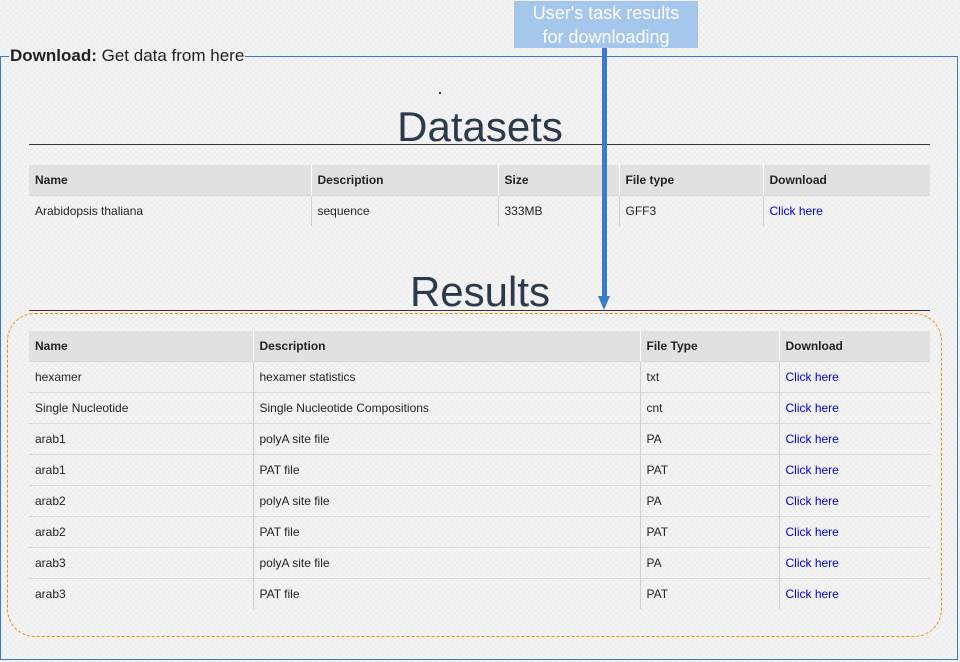  What do you see at coordinates (606, 13) in the screenshot?
I see `callout-line-1: User's task results` at bounding box center [606, 13].